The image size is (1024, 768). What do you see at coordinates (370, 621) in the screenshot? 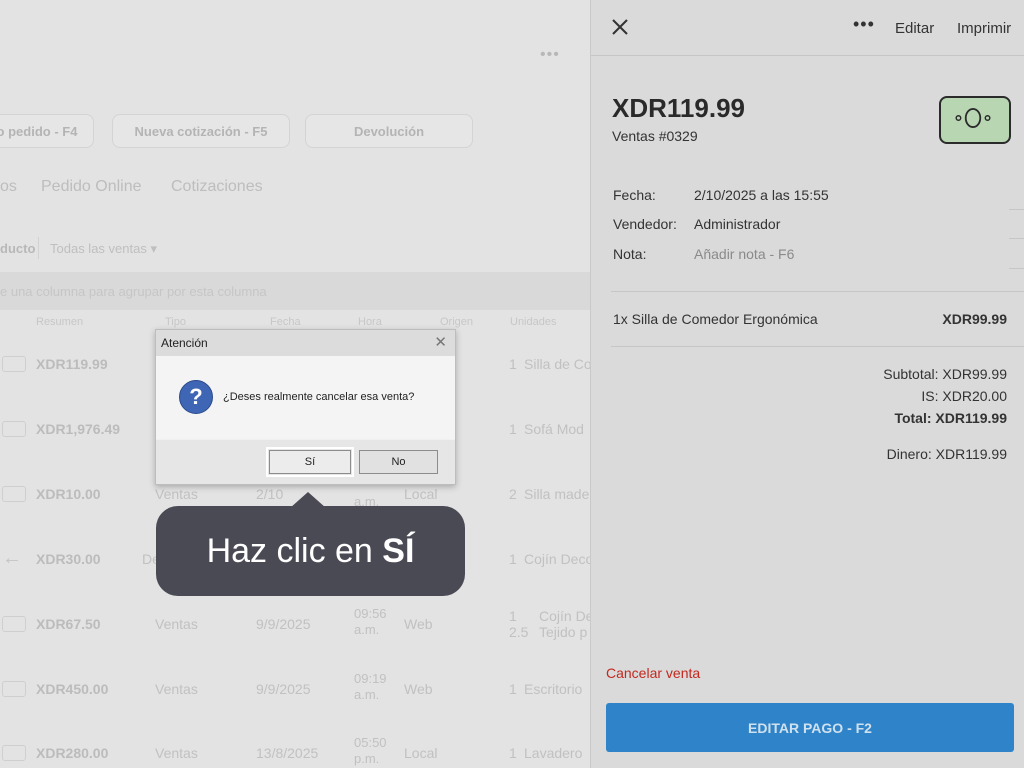
I see `row-time: 09:56 a.m.` at bounding box center [370, 621].